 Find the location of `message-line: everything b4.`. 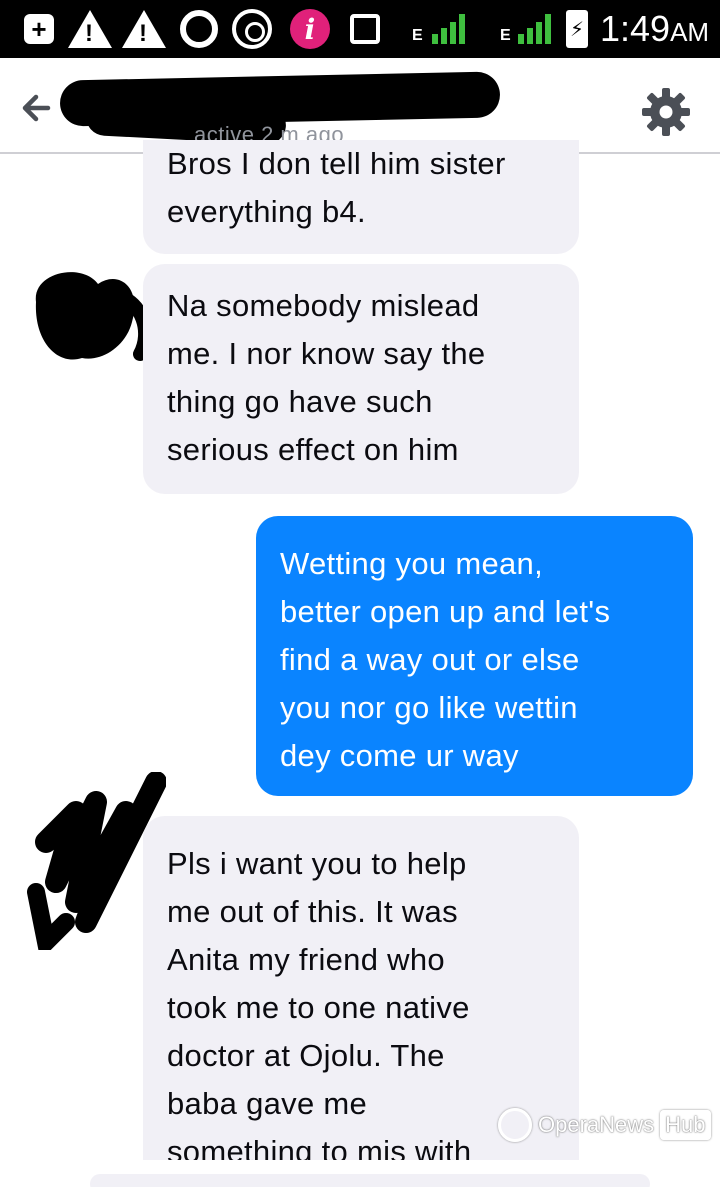

message-line: everything b4. is located at coordinates (266, 211).